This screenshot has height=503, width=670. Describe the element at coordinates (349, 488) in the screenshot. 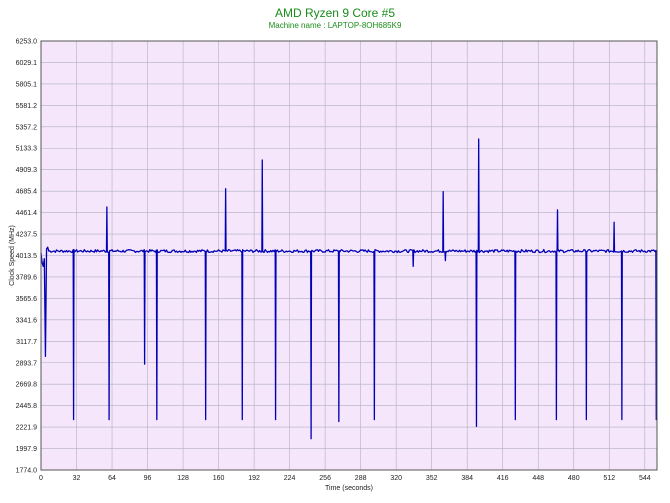

I see `x-axis-label: Time (seconds)` at that location.